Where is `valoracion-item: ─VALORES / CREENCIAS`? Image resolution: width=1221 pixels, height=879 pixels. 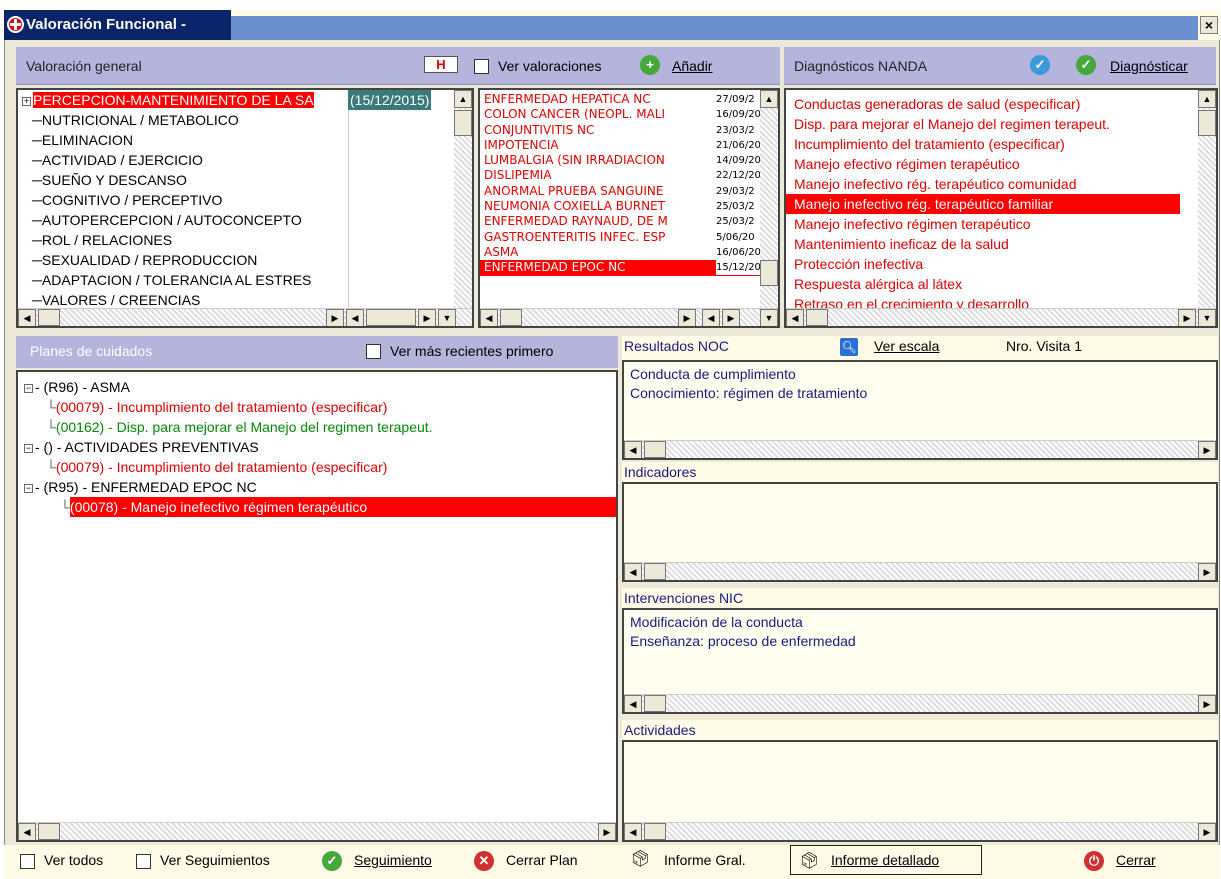 valoracion-item: ─VALORES / CREENCIAS is located at coordinates (245, 300).